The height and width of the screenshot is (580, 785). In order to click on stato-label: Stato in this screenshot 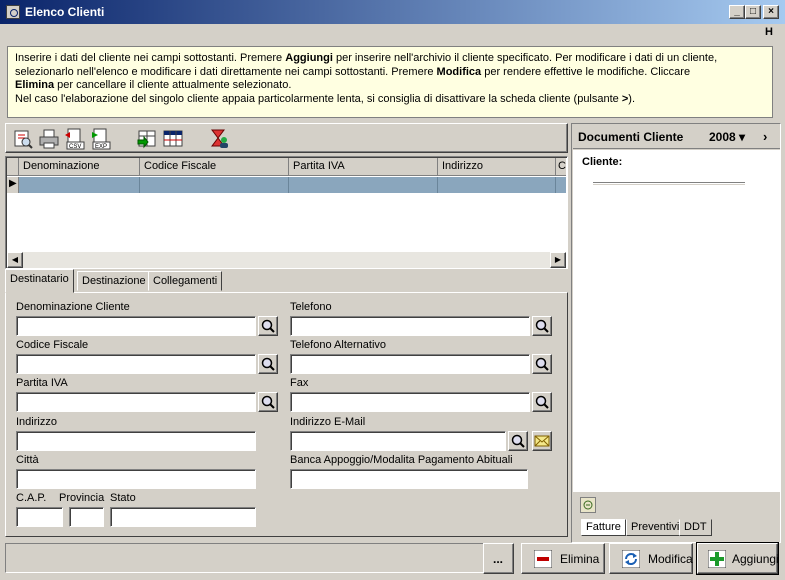, I will do `click(123, 498)`.